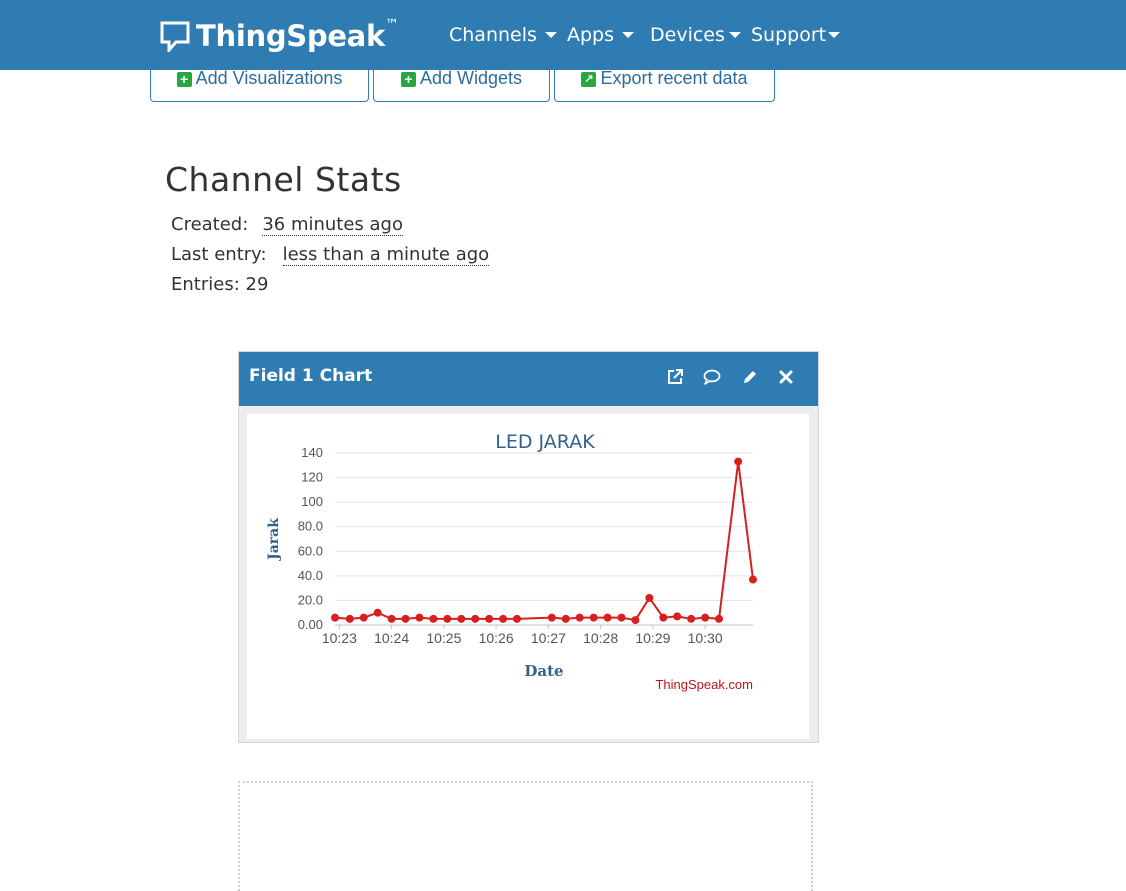 This screenshot has height=891, width=1126. What do you see at coordinates (210, 224) in the screenshot?
I see `created-label: Created:` at bounding box center [210, 224].